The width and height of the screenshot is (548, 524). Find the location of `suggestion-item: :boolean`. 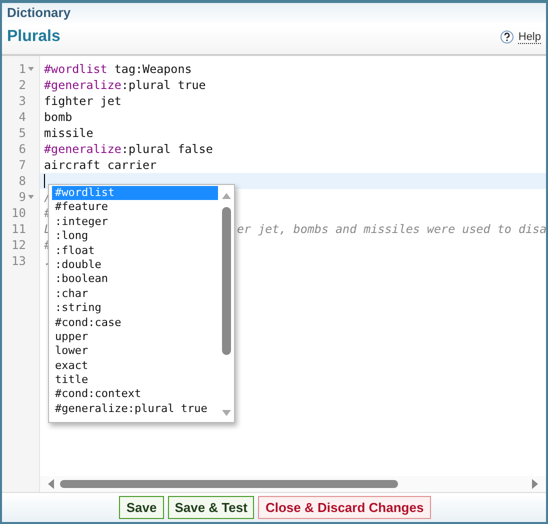

suggestion-item: :boolean is located at coordinates (135, 279).